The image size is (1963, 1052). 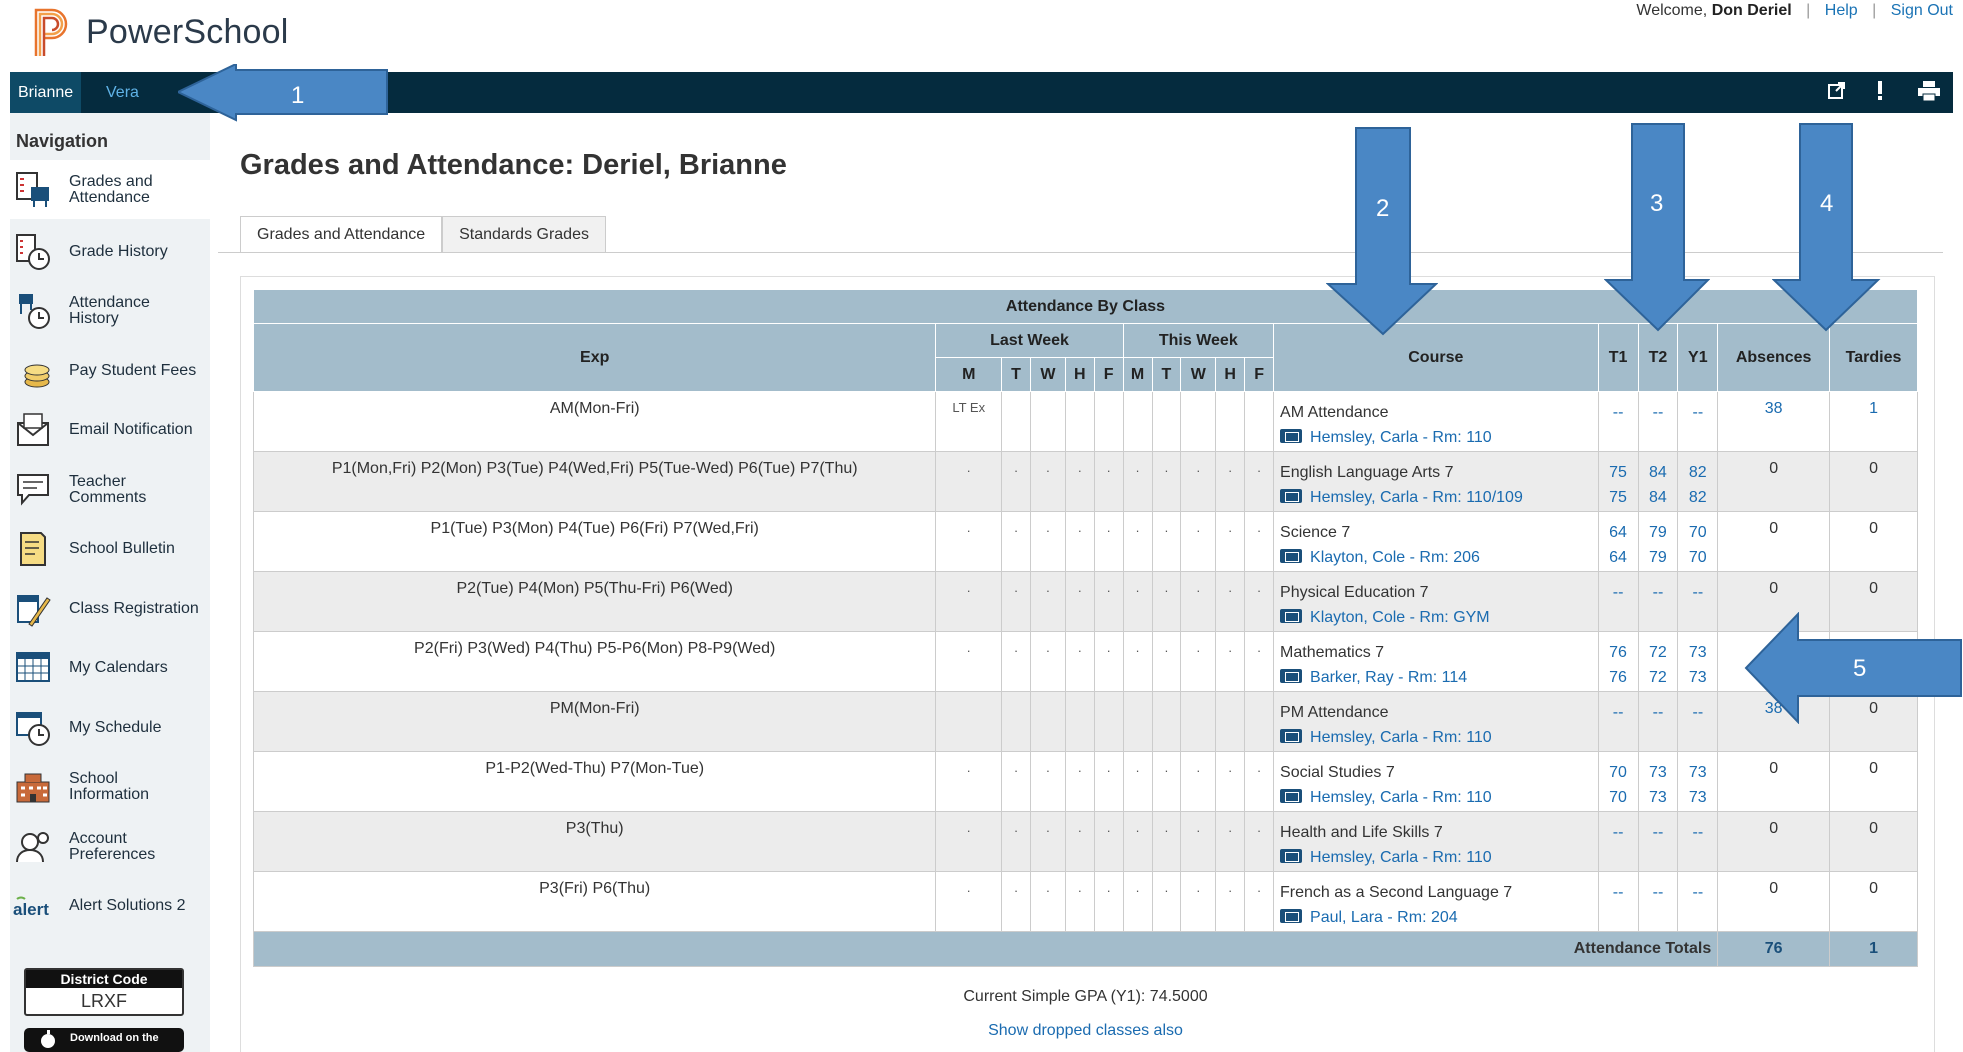 What do you see at coordinates (1432, 677) in the screenshot?
I see `room-text: - Rm: 114` at bounding box center [1432, 677].